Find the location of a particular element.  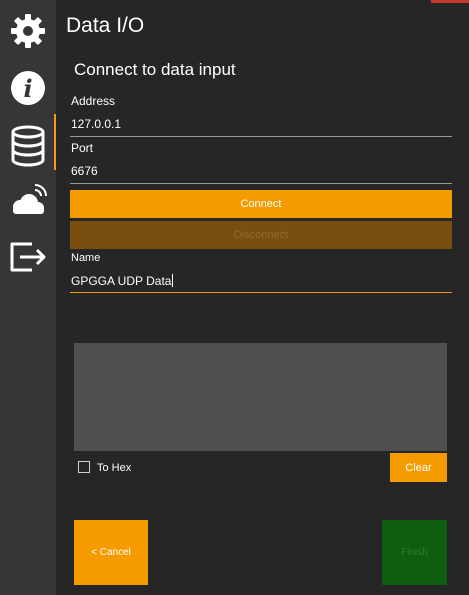

sidebar-item-data-io is located at coordinates (28, 142).